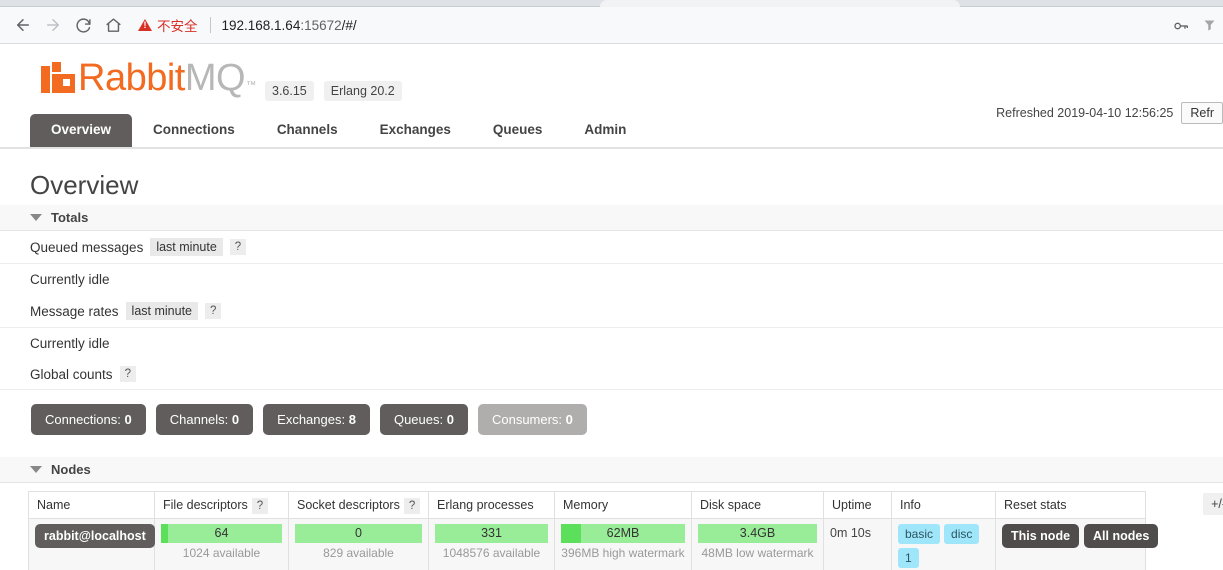 The image size is (1223, 570). Describe the element at coordinates (311, 419) in the screenshot. I see `count-label-exchanges: Exchanges:` at that location.